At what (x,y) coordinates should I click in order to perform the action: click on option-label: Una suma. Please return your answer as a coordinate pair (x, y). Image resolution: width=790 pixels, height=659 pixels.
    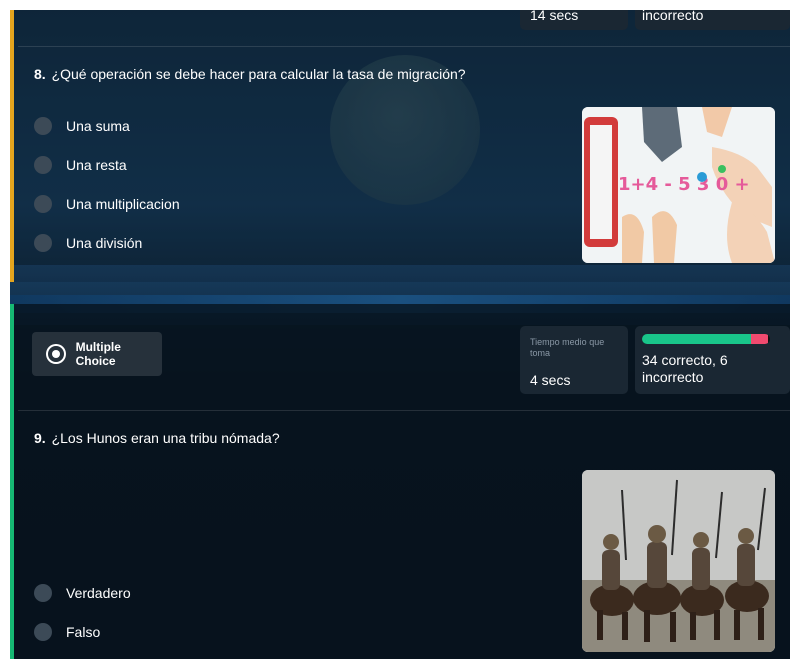
    Looking at the image, I should click on (98, 126).